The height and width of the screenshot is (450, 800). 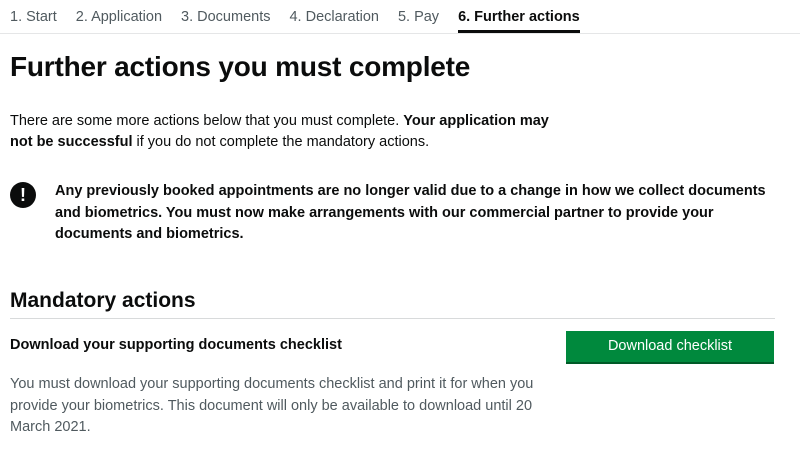 I want to click on step-start: 1. Start, so click(x=33, y=13).